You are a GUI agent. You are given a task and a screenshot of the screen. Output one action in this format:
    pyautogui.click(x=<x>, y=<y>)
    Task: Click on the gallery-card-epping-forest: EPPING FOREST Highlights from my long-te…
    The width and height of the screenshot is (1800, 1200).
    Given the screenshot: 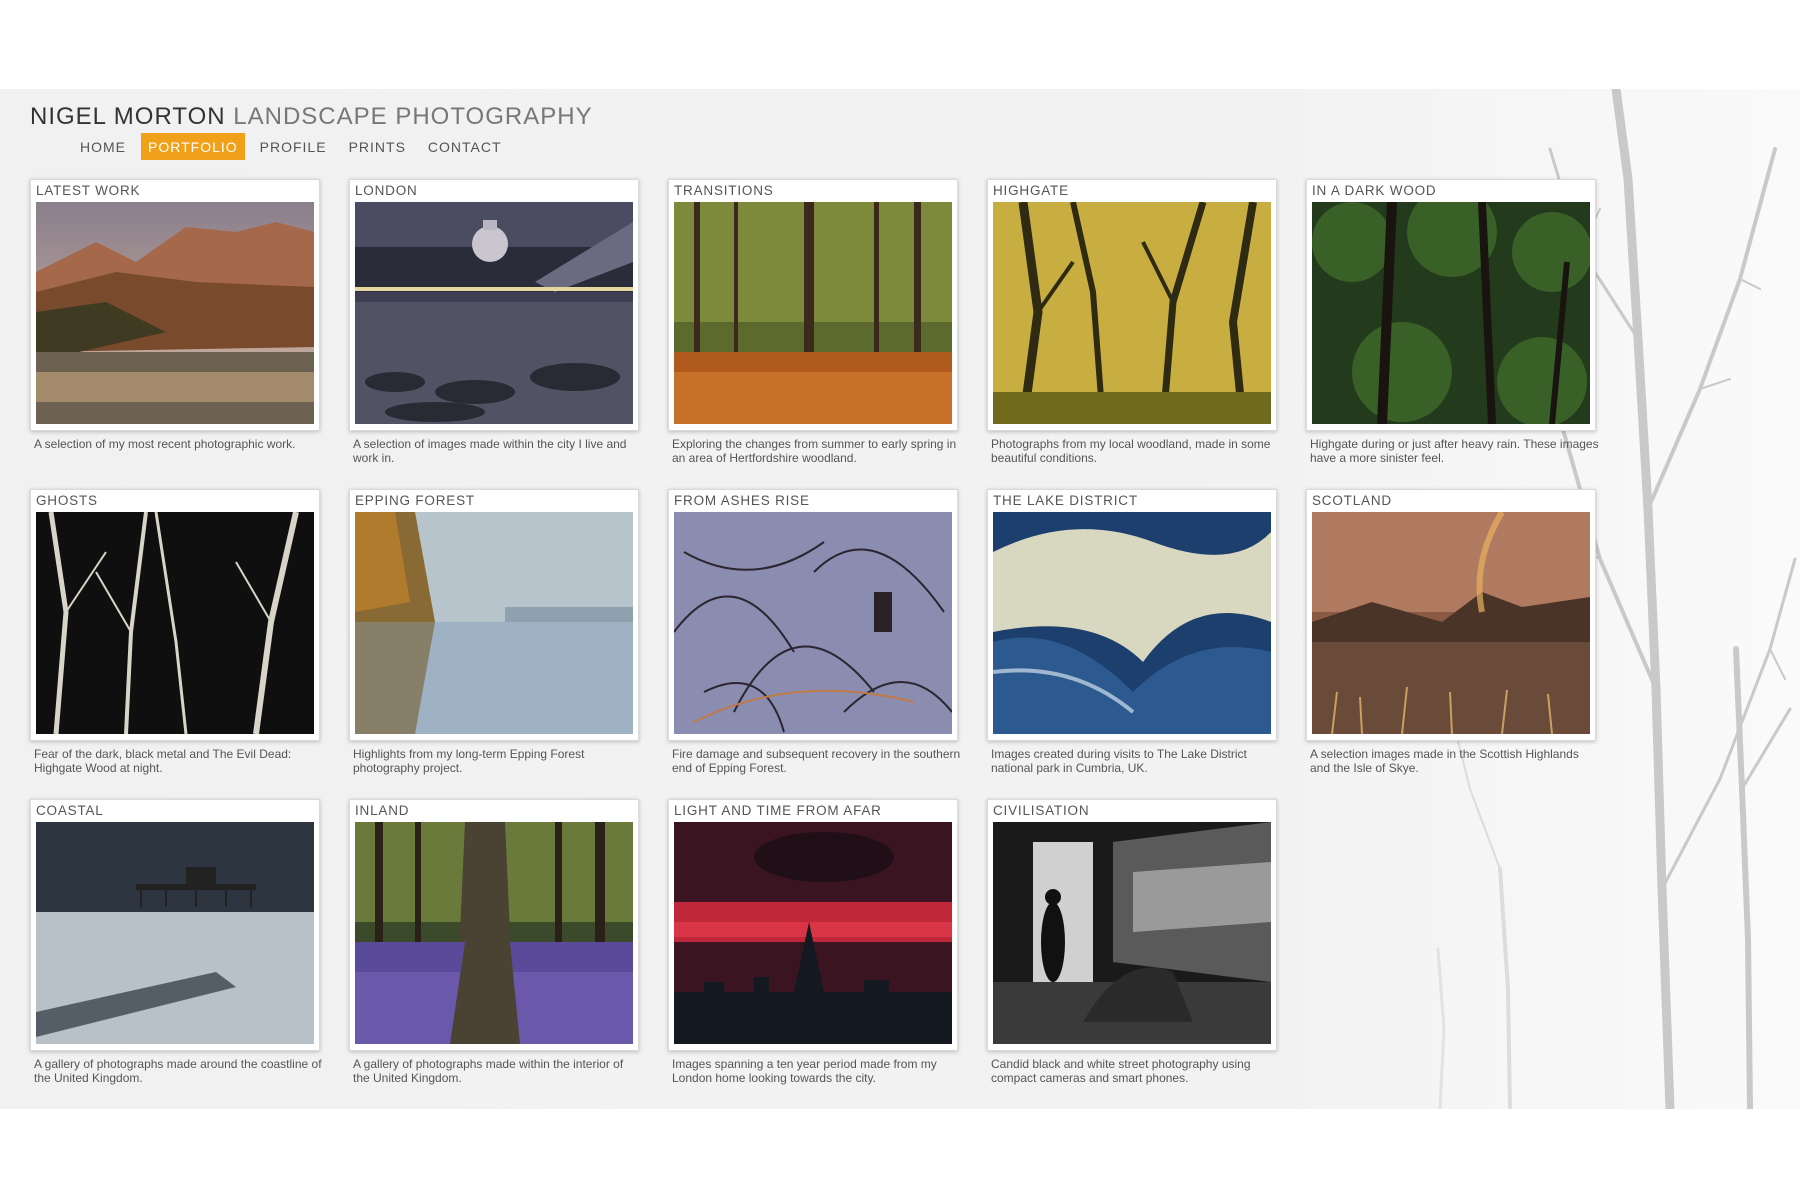 What is the action you would take?
    pyautogui.click(x=494, y=632)
    